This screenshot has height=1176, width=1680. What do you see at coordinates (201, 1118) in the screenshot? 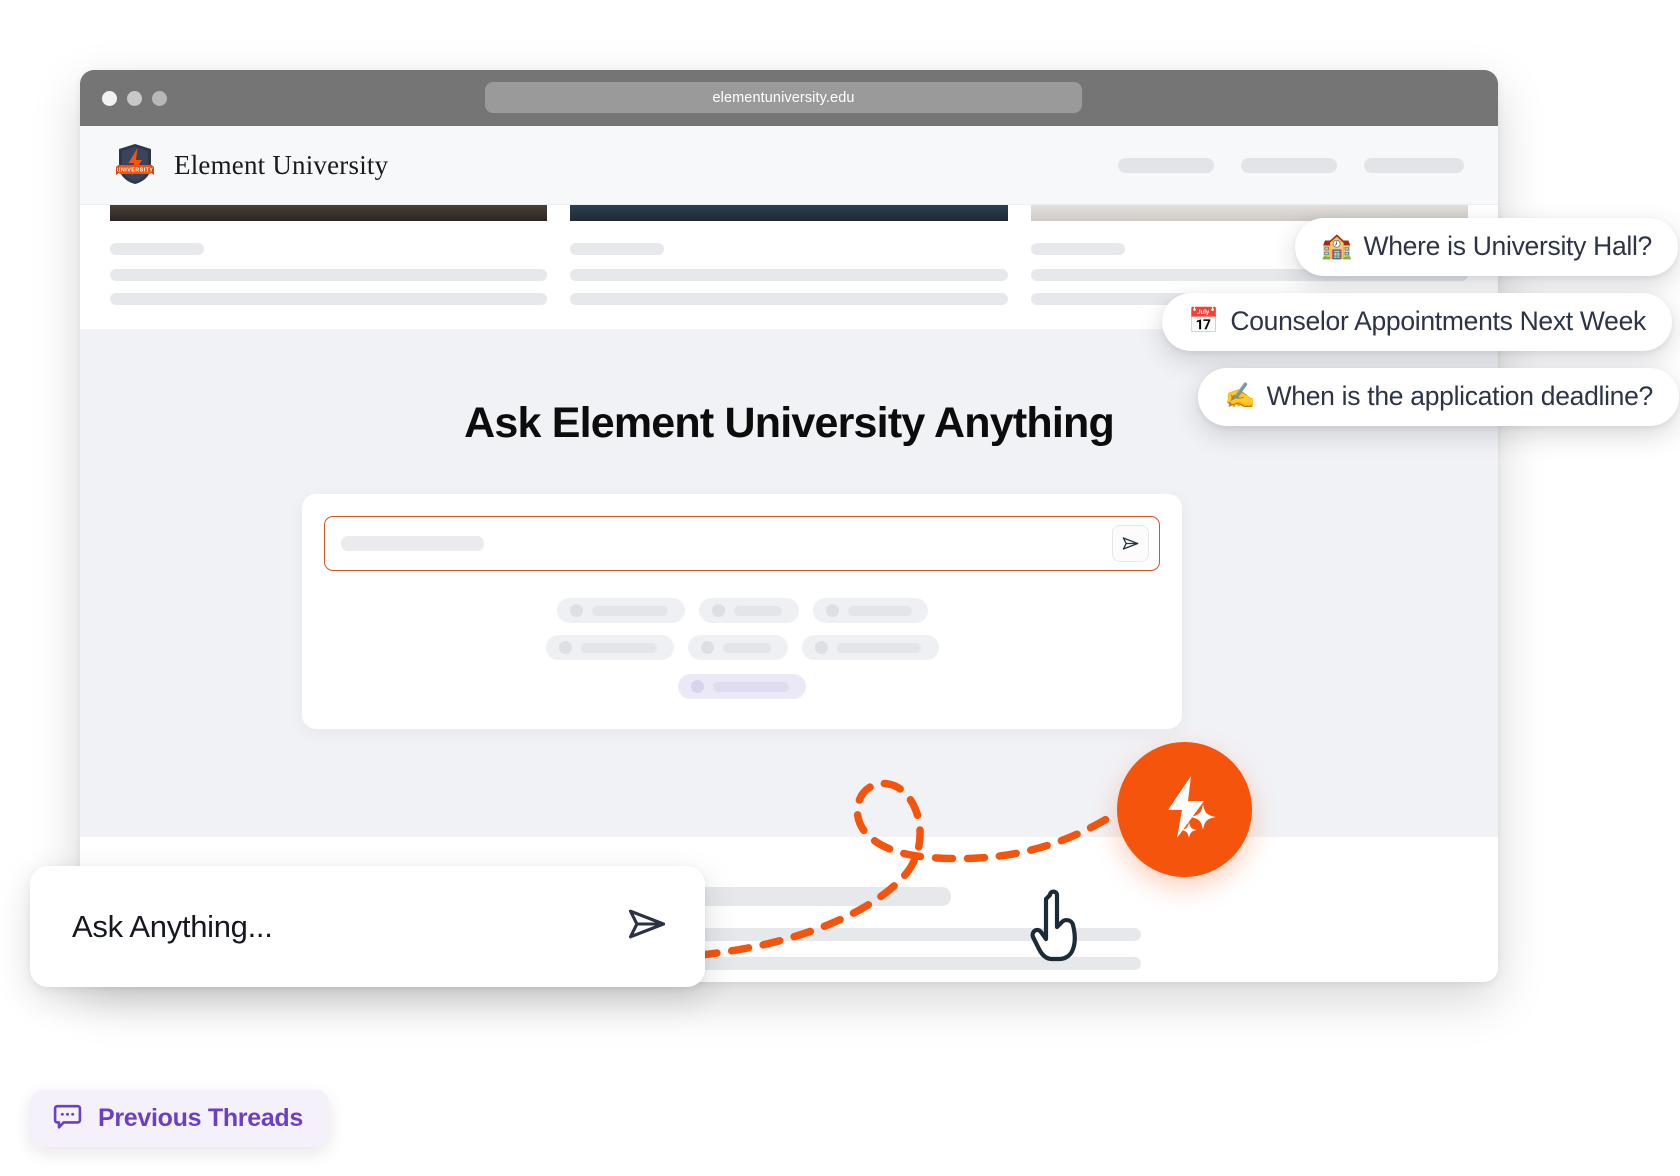
I see `previous-threads-label: Previous Threads` at bounding box center [201, 1118].